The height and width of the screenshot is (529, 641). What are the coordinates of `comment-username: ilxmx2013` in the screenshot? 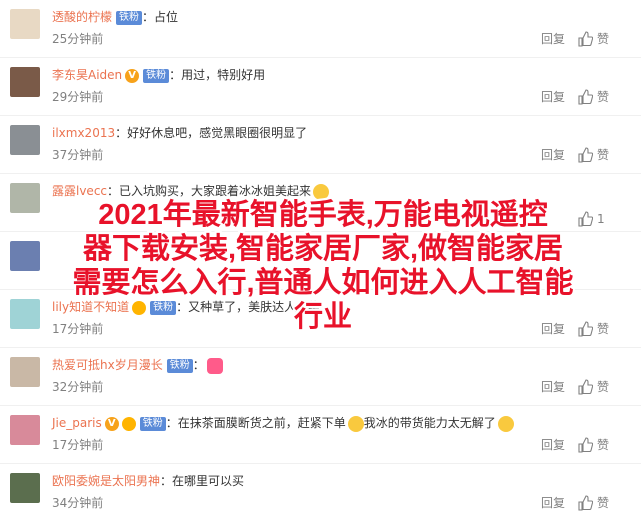 It's located at (83, 133).